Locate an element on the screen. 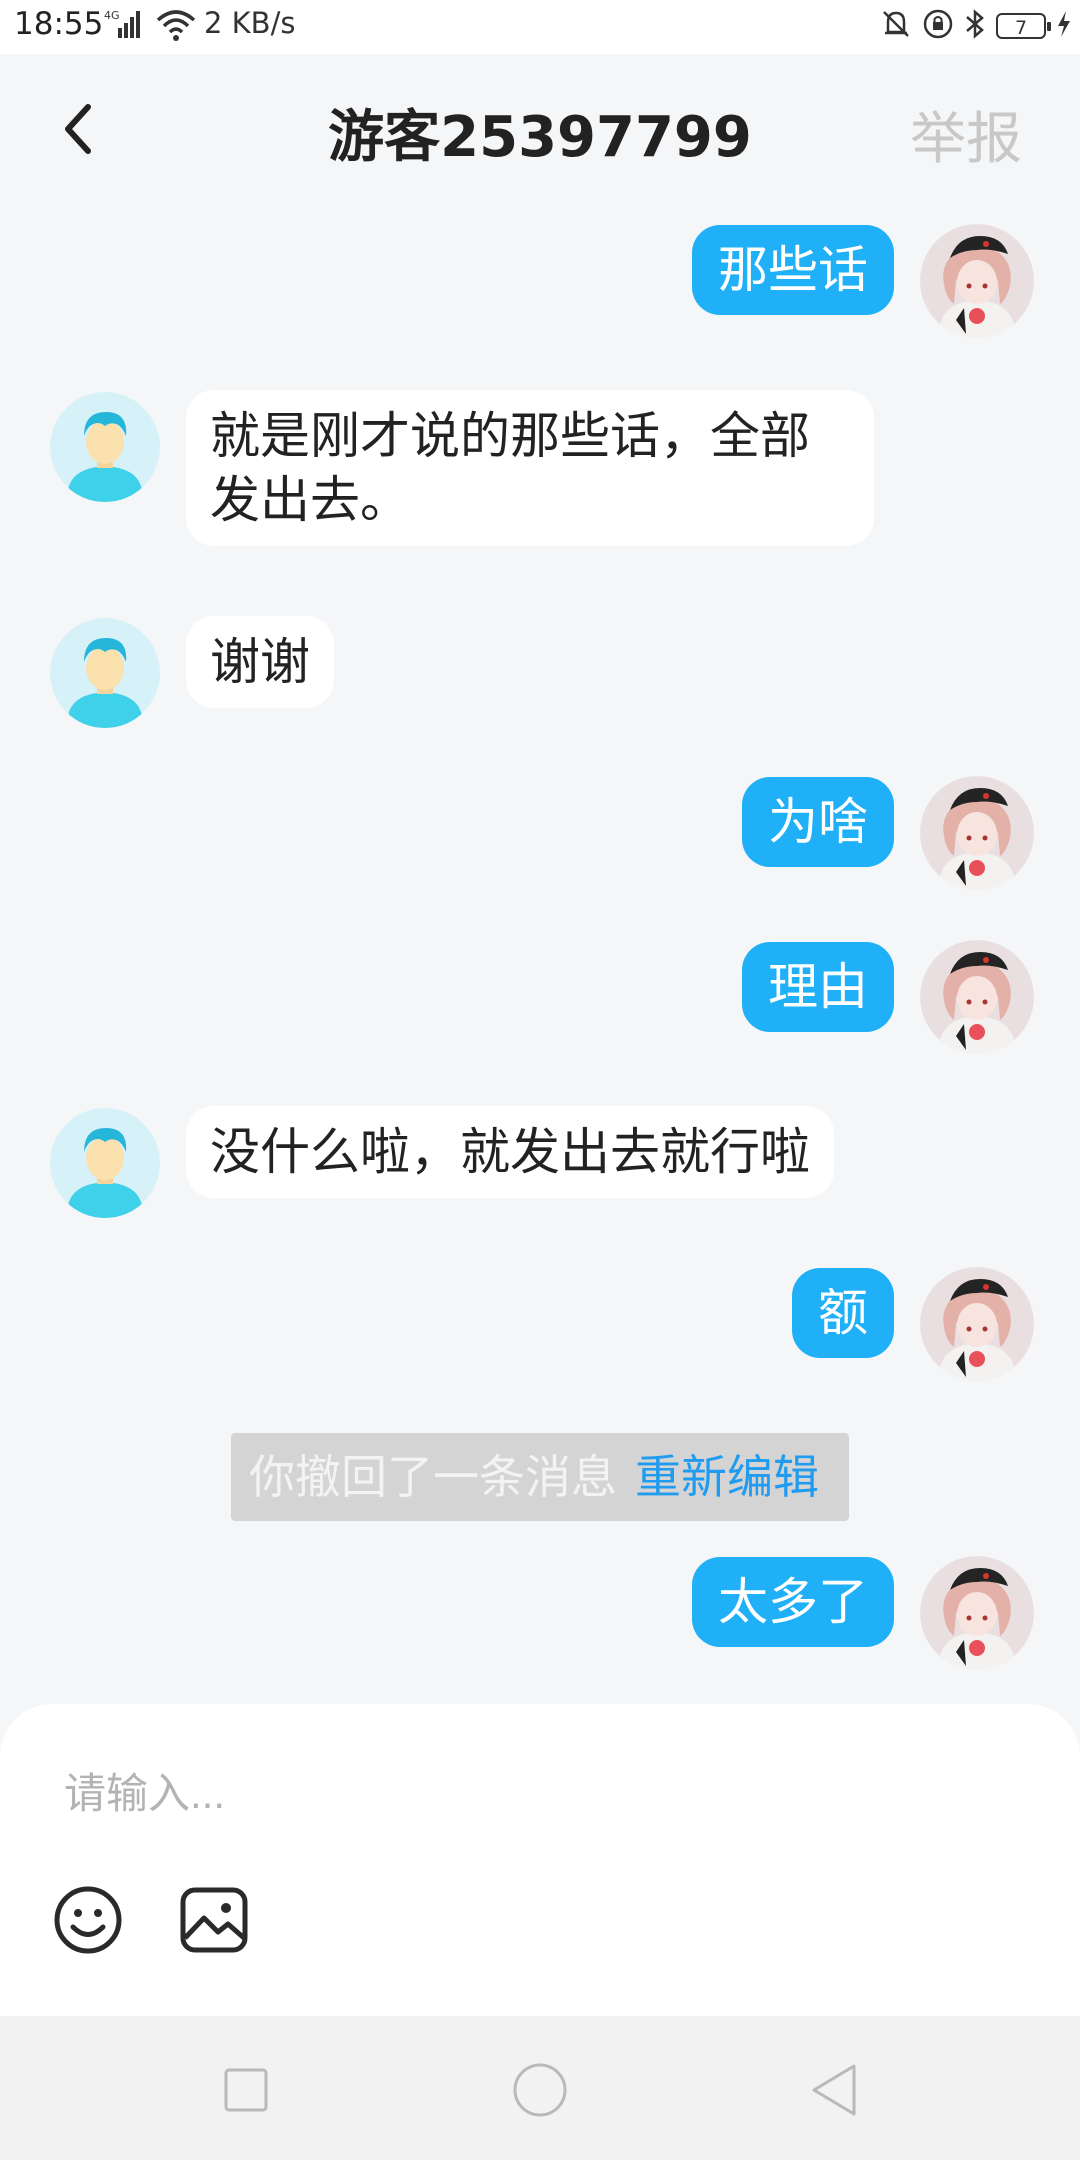 The width and height of the screenshot is (1080, 2160). network-speed: 2 KB/s is located at coordinates (250, 23).